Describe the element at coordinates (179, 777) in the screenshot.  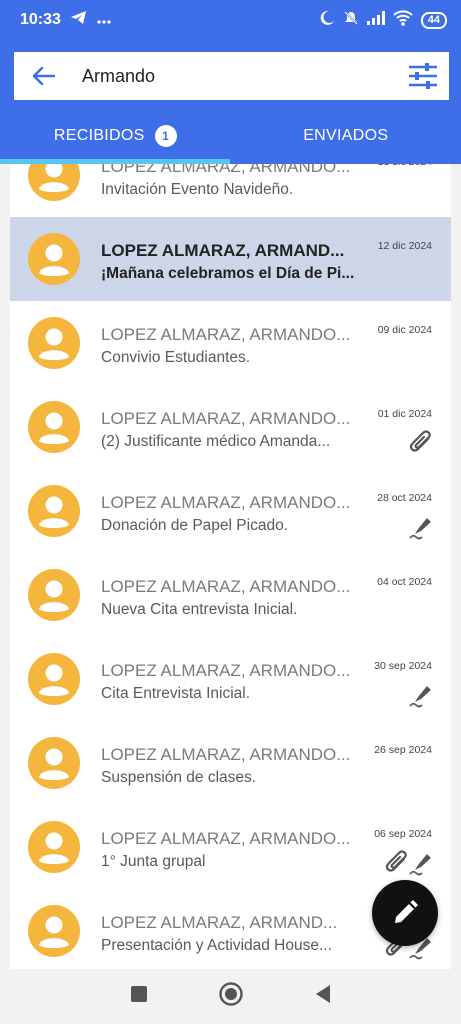
I see `message-subject: Suspensión de clases.` at that location.